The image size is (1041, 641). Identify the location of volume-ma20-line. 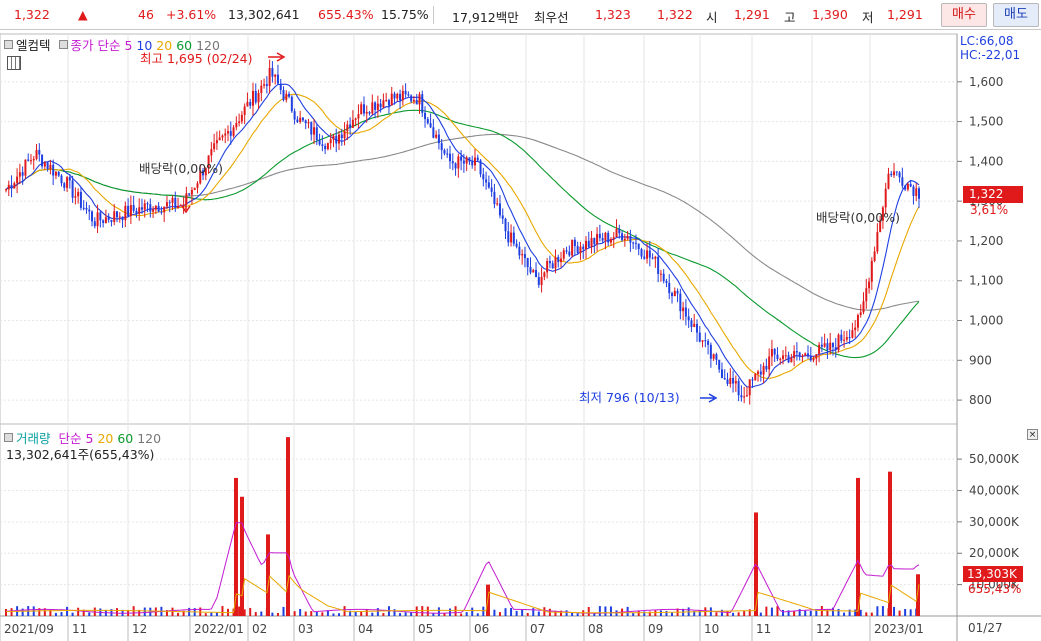
(462, 594).